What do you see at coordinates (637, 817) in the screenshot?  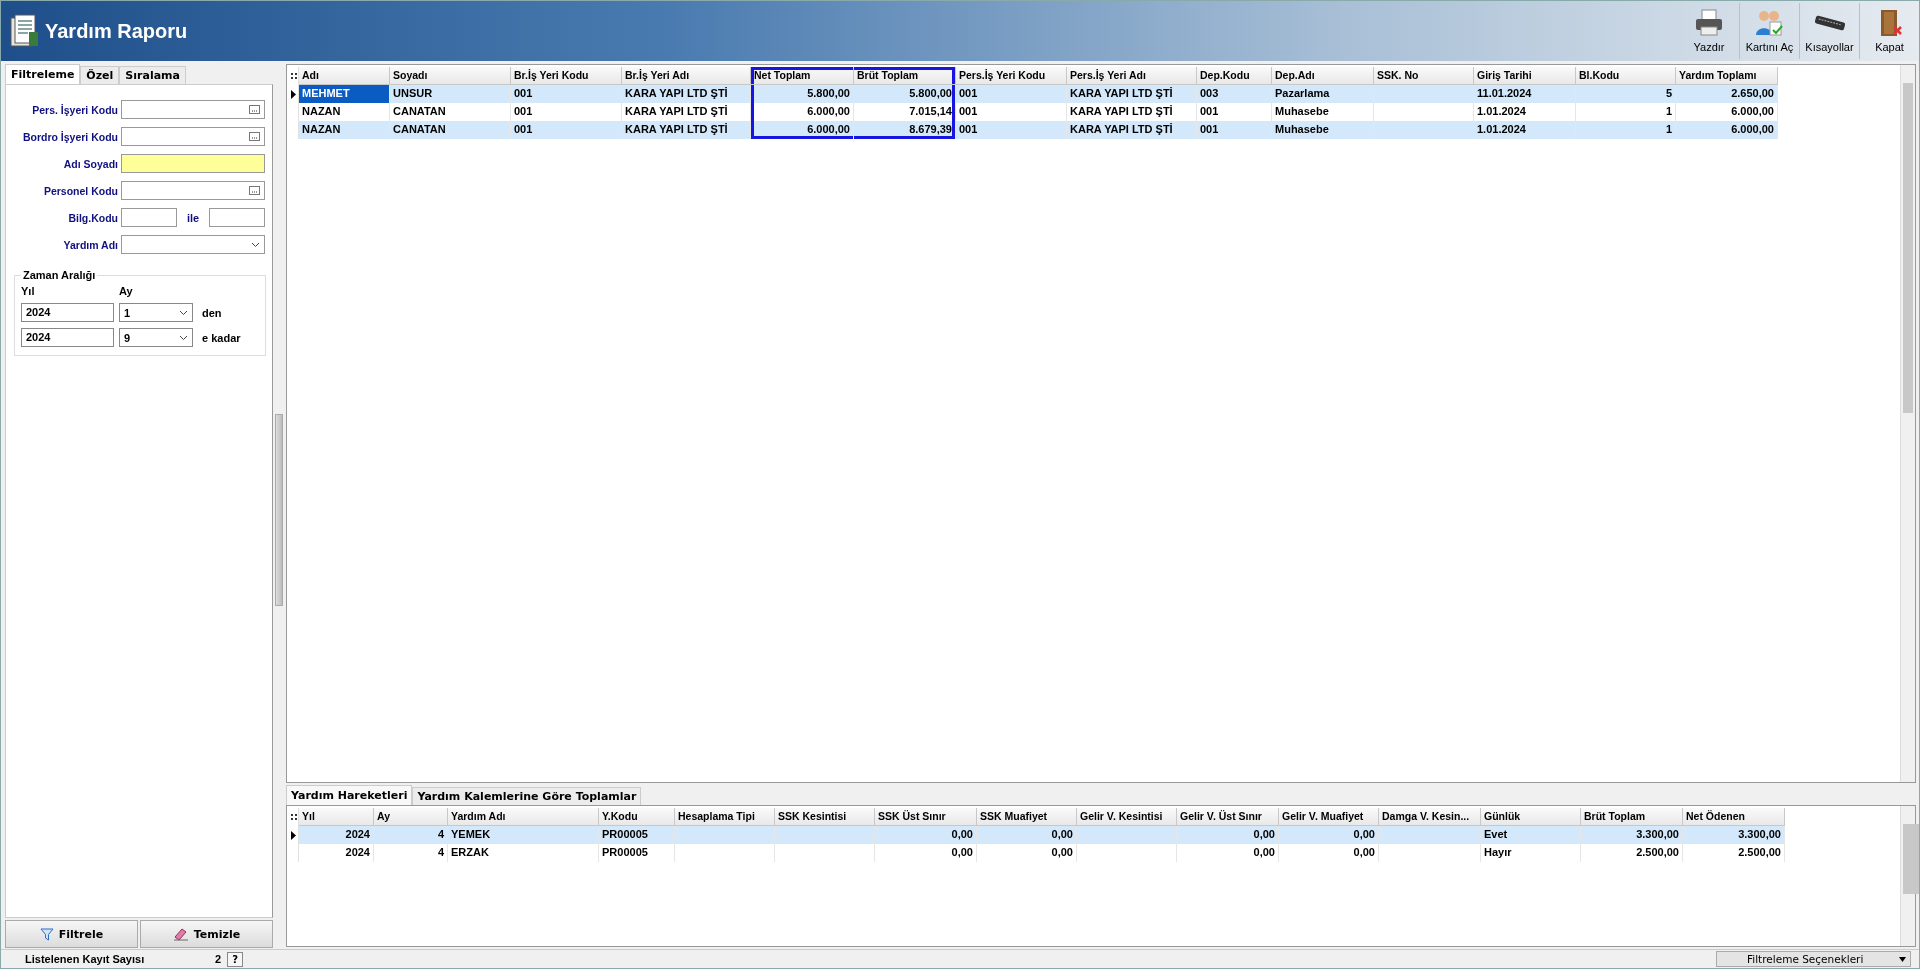 I see `column-header: Y.Kodu` at bounding box center [637, 817].